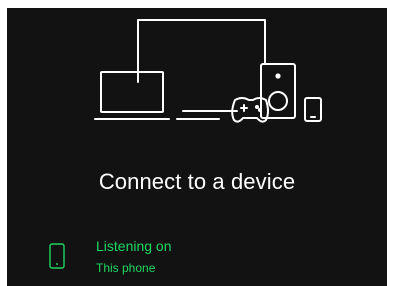  Describe the element at coordinates (126, 268) in the screenshot. I see `current-device-name: This phone` at that location.